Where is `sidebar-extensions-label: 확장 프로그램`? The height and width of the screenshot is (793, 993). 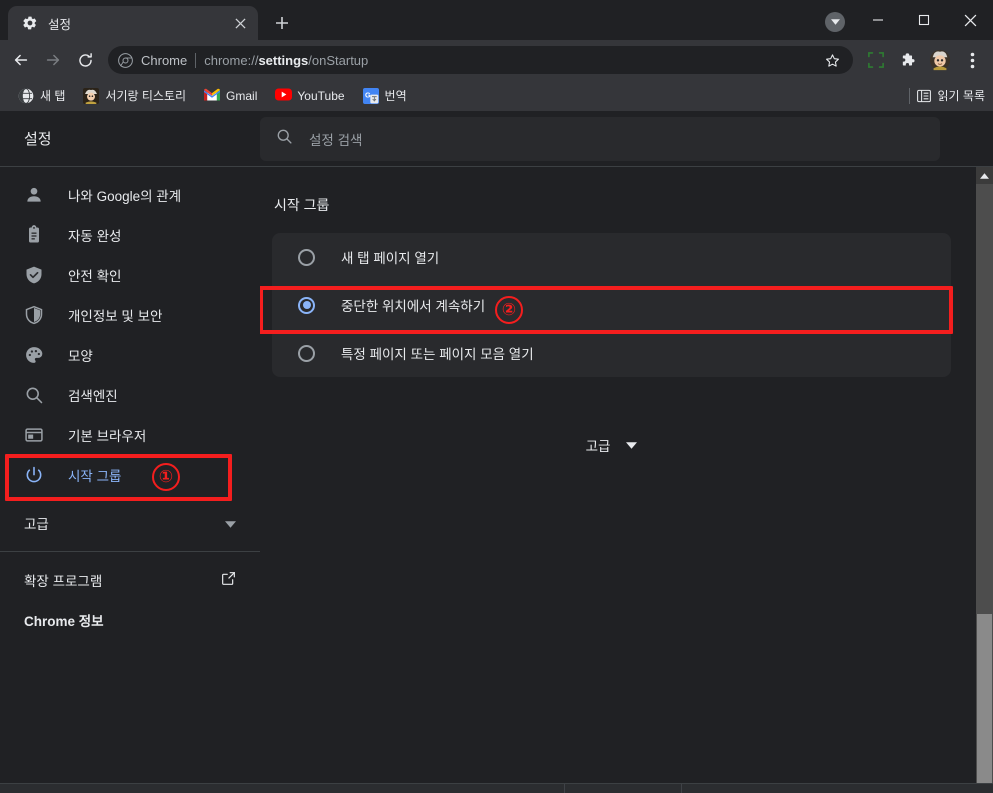 sidebar-extensions-label: 확장 프로그램 is located at coordinates (63, 581).